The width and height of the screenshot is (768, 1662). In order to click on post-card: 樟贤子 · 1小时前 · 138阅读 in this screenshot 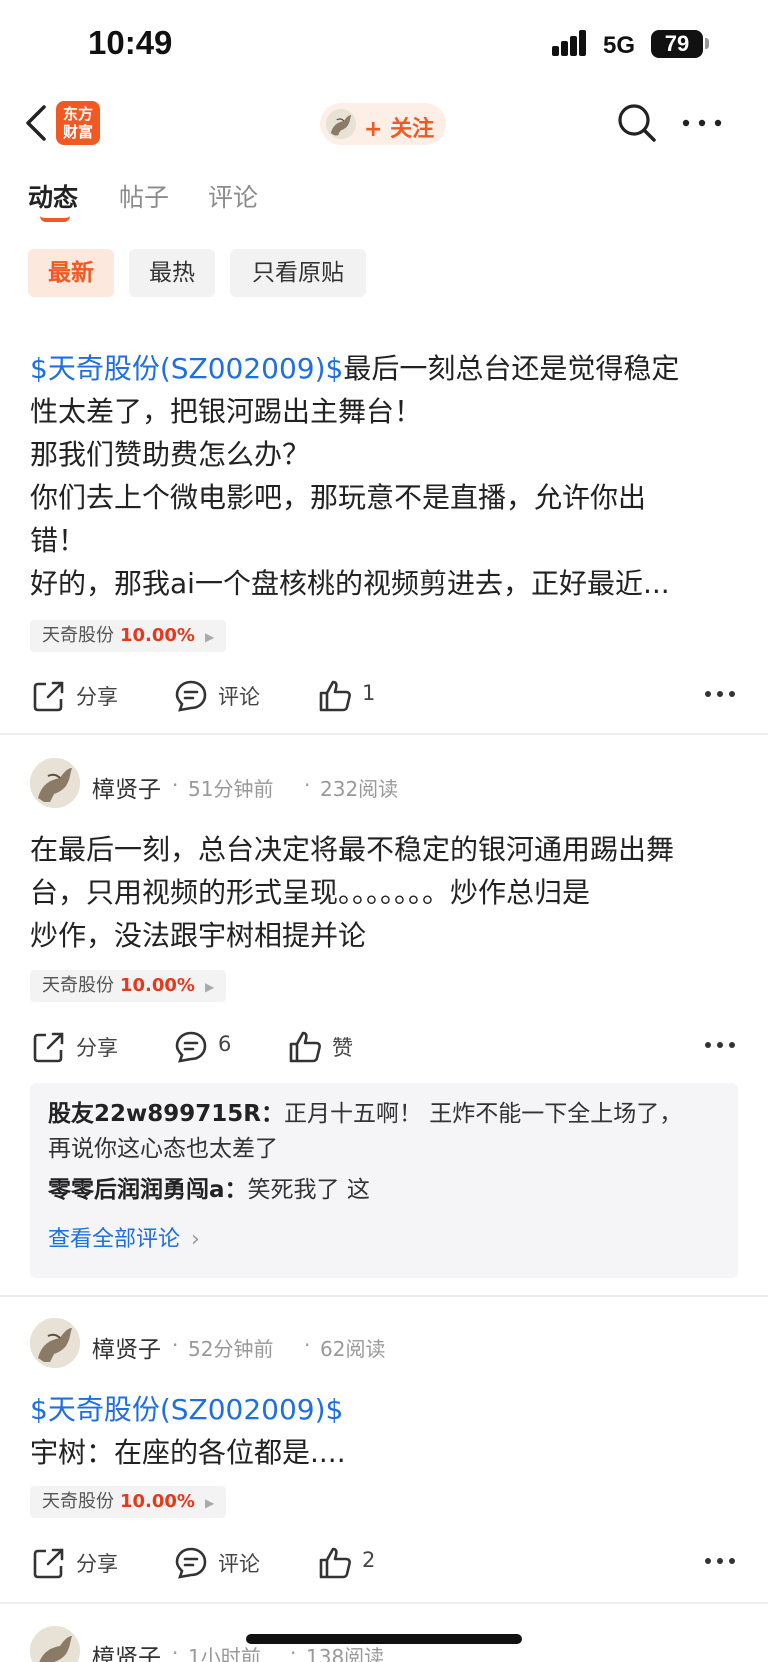, I will do `click(384, 1644)`.